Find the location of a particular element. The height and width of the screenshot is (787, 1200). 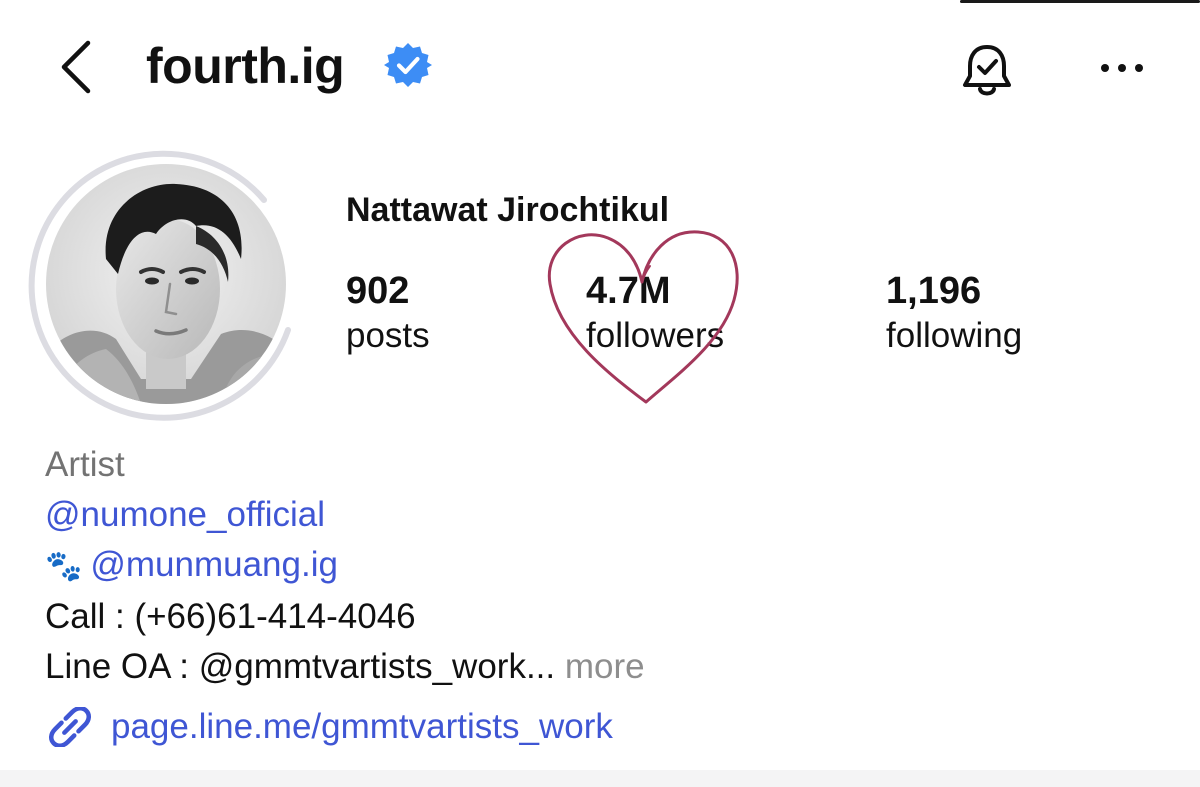

verified-badge-icon is located at coordinates (408, 65).